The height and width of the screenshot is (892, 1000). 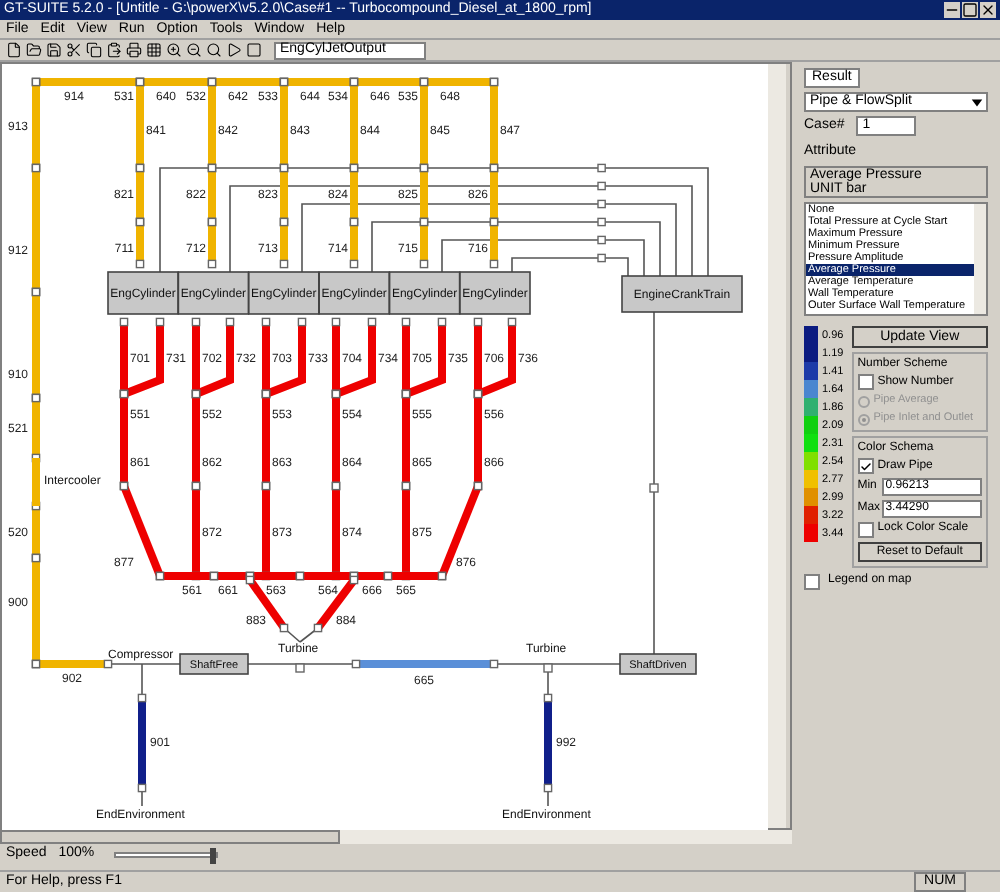 What do you see at coordinates (254, 50) in the screenshot?
I see `square-icon` at bounding box center [254, 50].